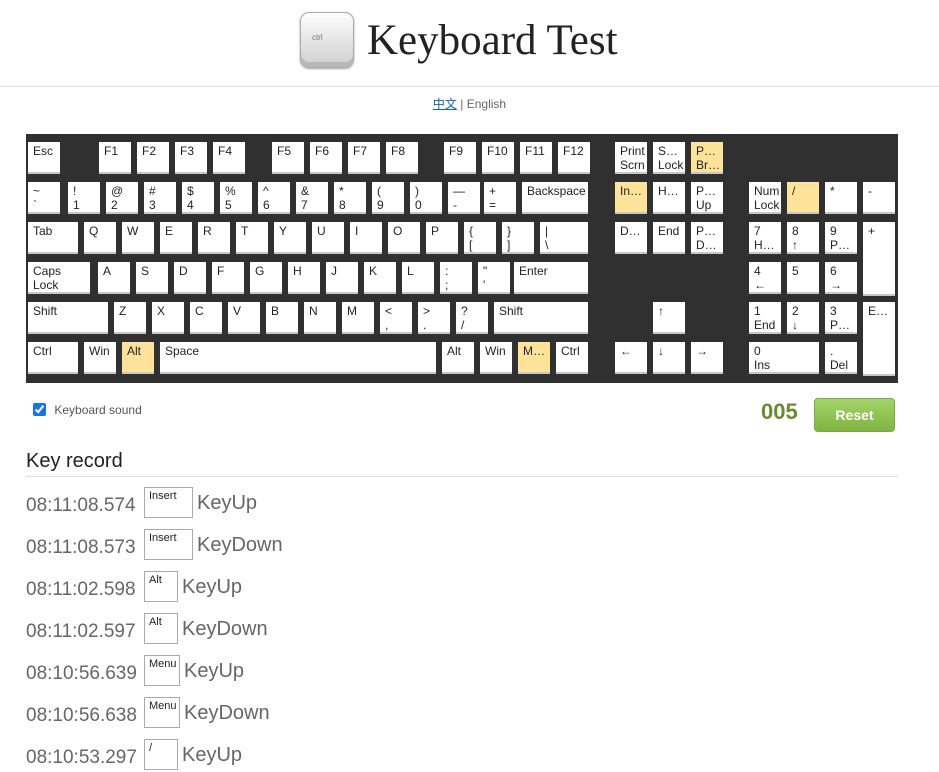 Image resolution: width=939 pixels, height=772 pixels. Describe the element at coordinates (572, 358) in the screenshot. I see `key-ctrl-right: Ctrl` at that location.